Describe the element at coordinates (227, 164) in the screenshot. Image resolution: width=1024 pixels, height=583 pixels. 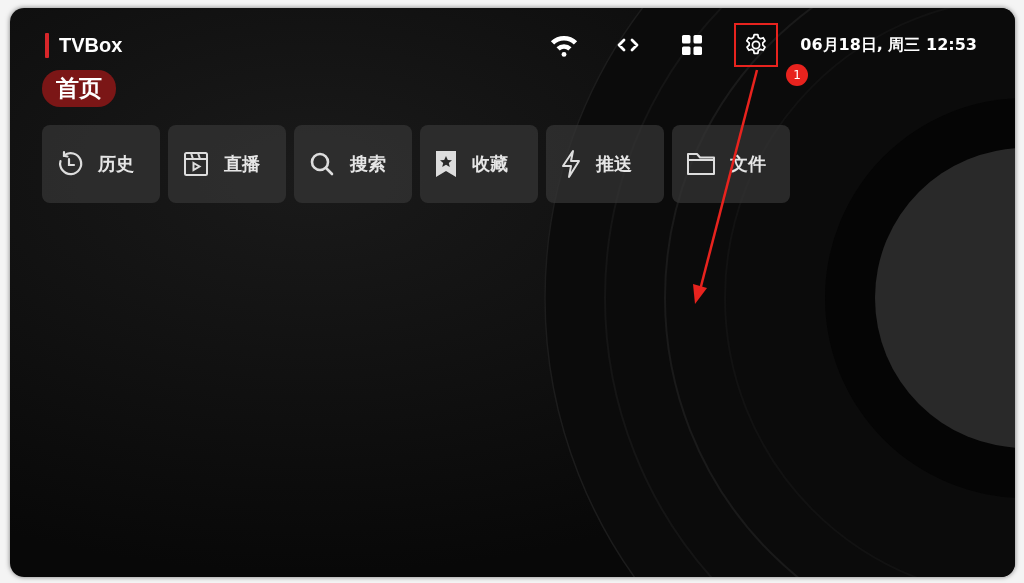
I see `live-tile: 直播` at that location.